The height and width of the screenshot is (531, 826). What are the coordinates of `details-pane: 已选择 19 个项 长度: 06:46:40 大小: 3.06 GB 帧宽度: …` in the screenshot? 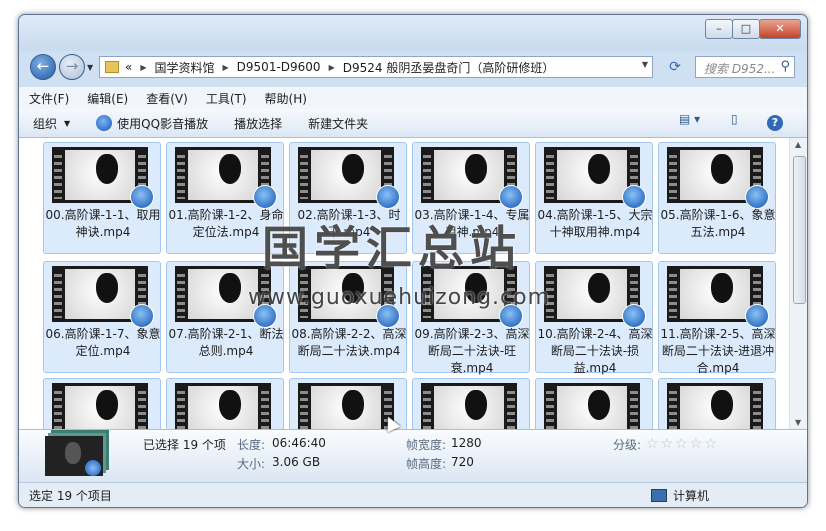 It's located at (413, 455).